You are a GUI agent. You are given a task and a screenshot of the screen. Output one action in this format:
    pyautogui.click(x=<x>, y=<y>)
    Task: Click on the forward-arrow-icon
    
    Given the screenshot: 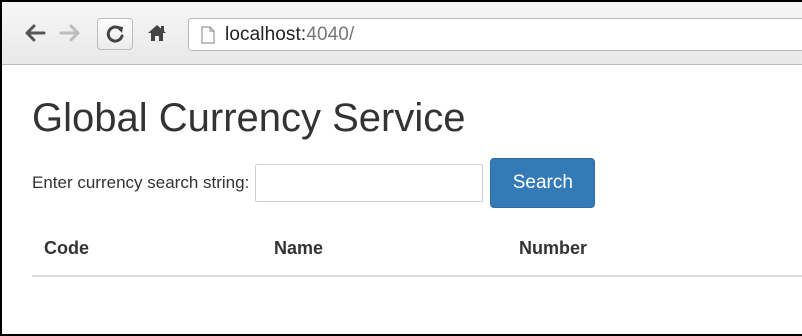 What is the action you would take?
    pyautogui.click(x=70, y=33)
    